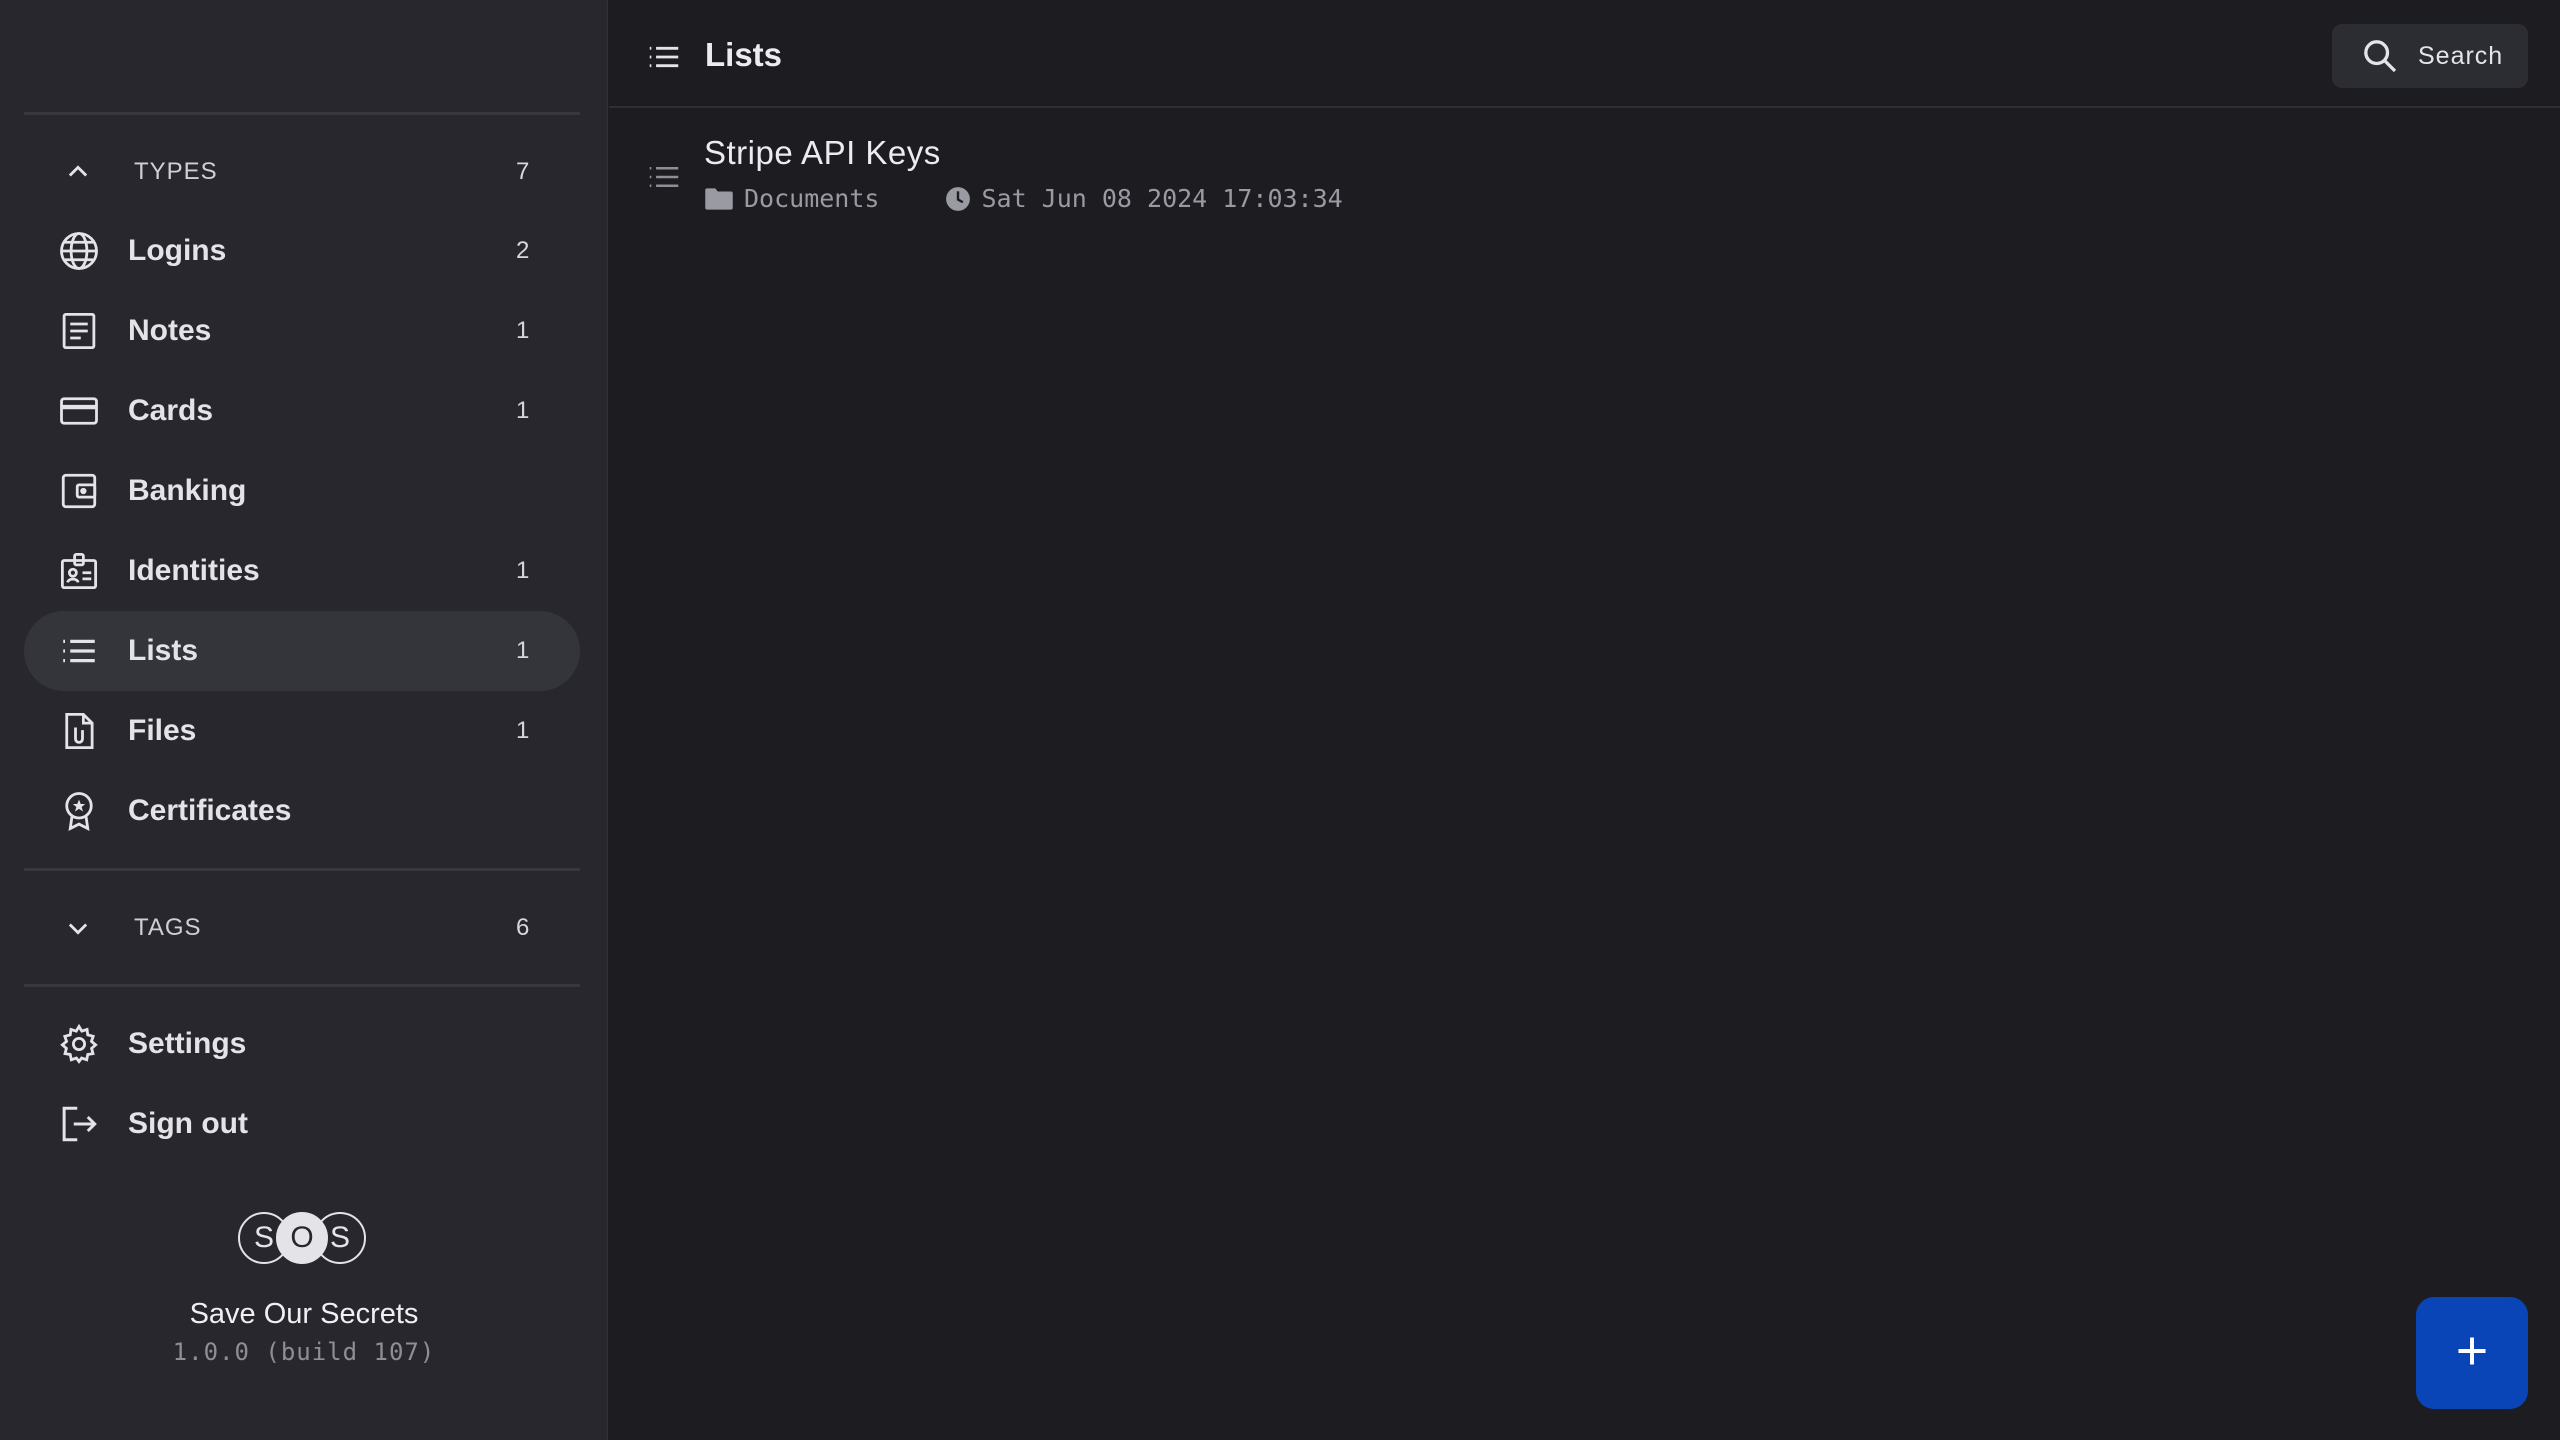  What do you see at coordinates (187, 1043) in the screenshot?
I see `settings-label: Settings` at bounding box center [187, 1043].